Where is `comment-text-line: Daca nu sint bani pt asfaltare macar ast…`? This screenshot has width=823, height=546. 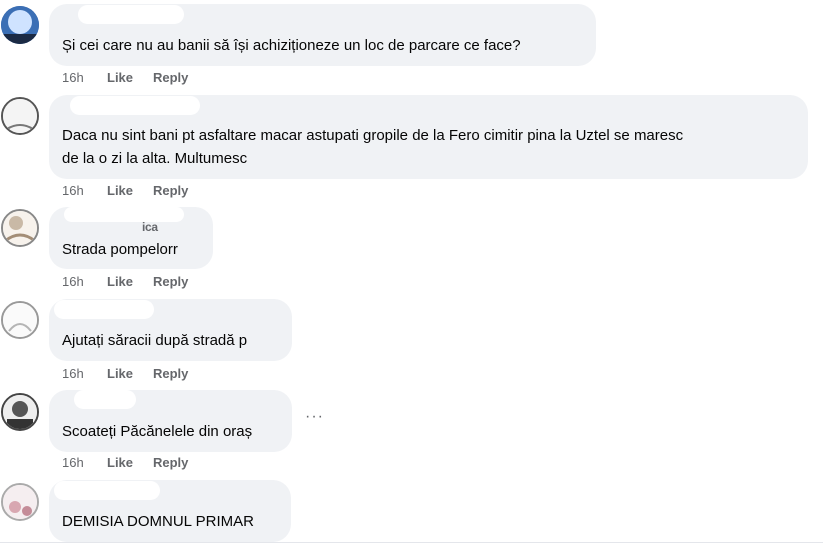 comment-text-line: Daca nu sint bani pt asfaltare macar ast… is located at coordinates (373, 135).